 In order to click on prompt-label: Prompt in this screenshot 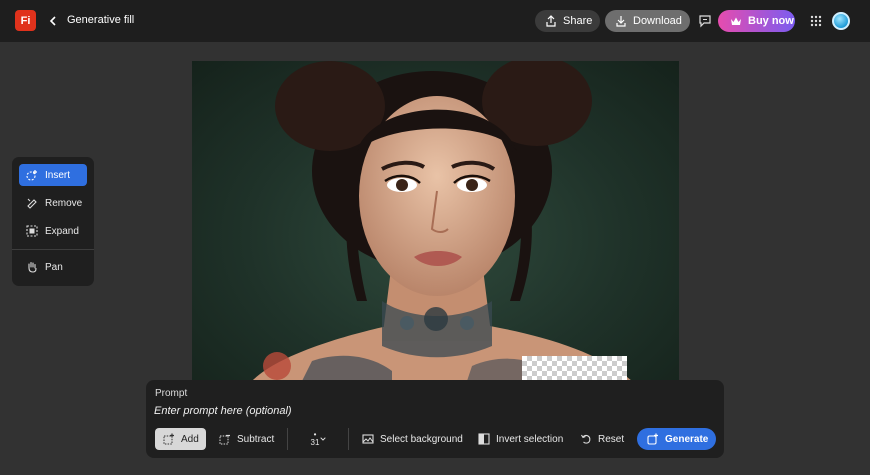, I will do `click(171, 393)`.